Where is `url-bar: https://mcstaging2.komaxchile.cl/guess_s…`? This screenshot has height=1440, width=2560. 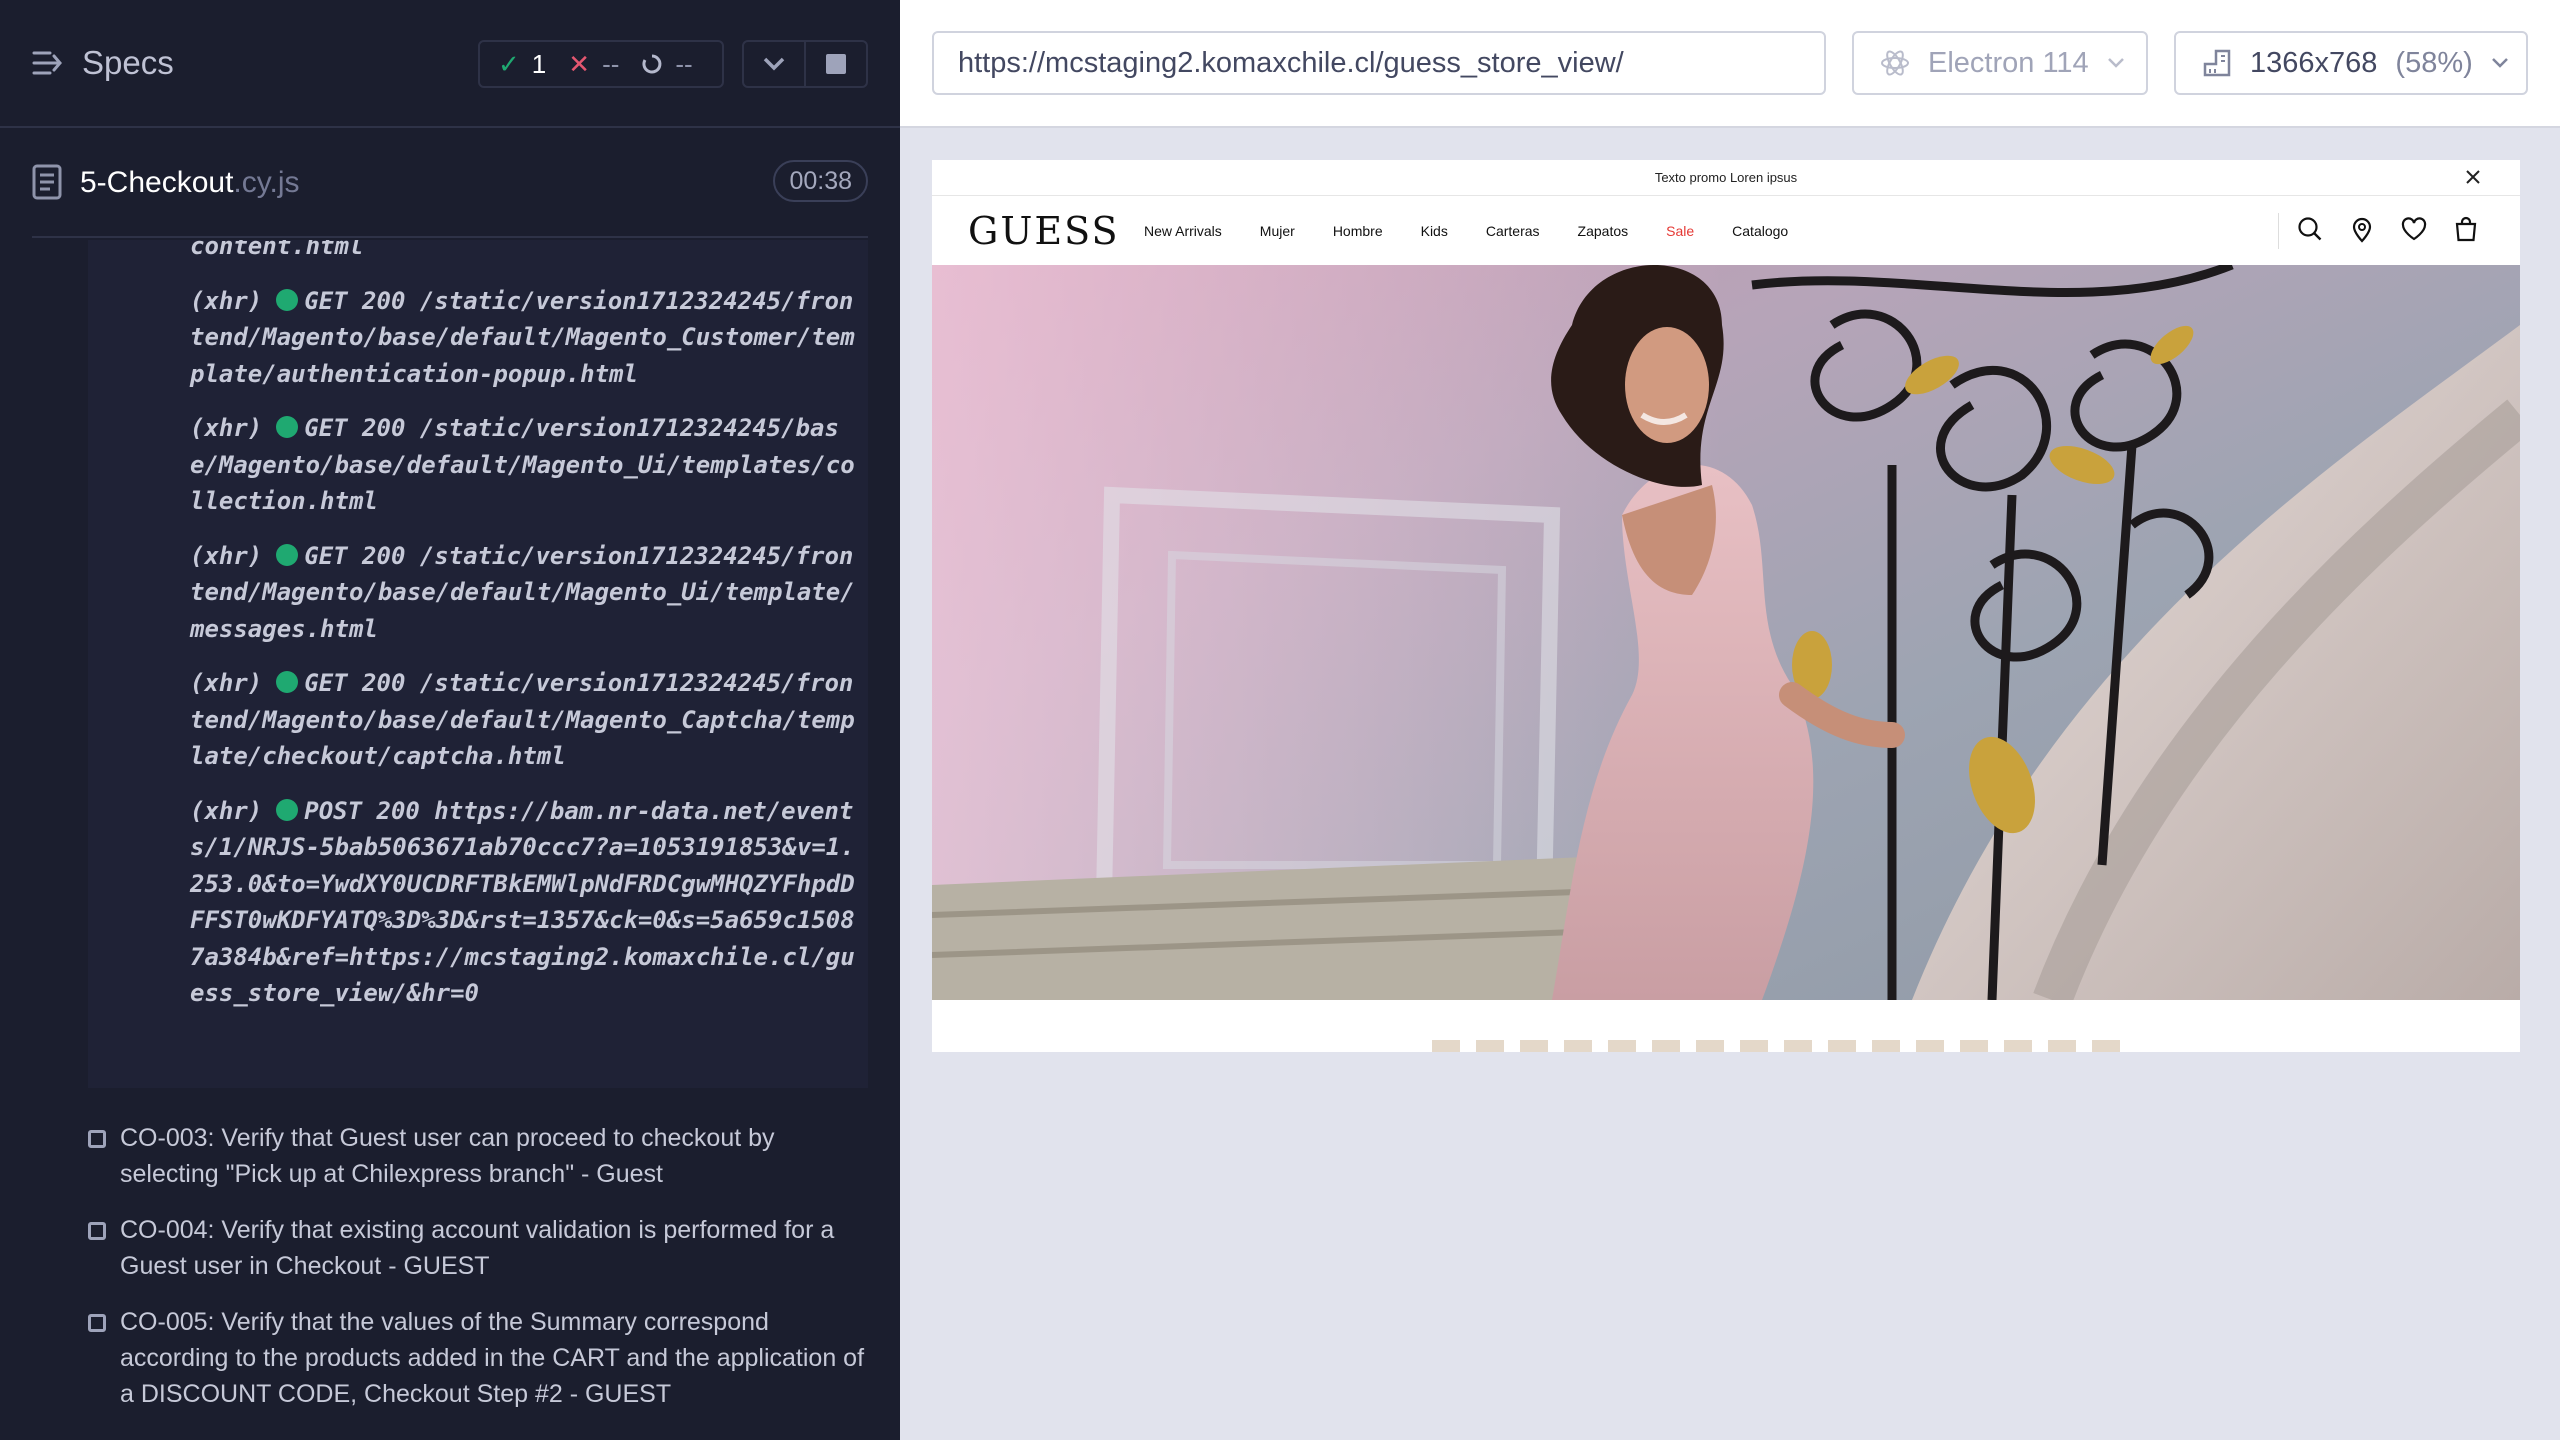
url-bar: https://mcstaging2.komaxchile.cl/guess_s… is located at coordinates (1379, 63).